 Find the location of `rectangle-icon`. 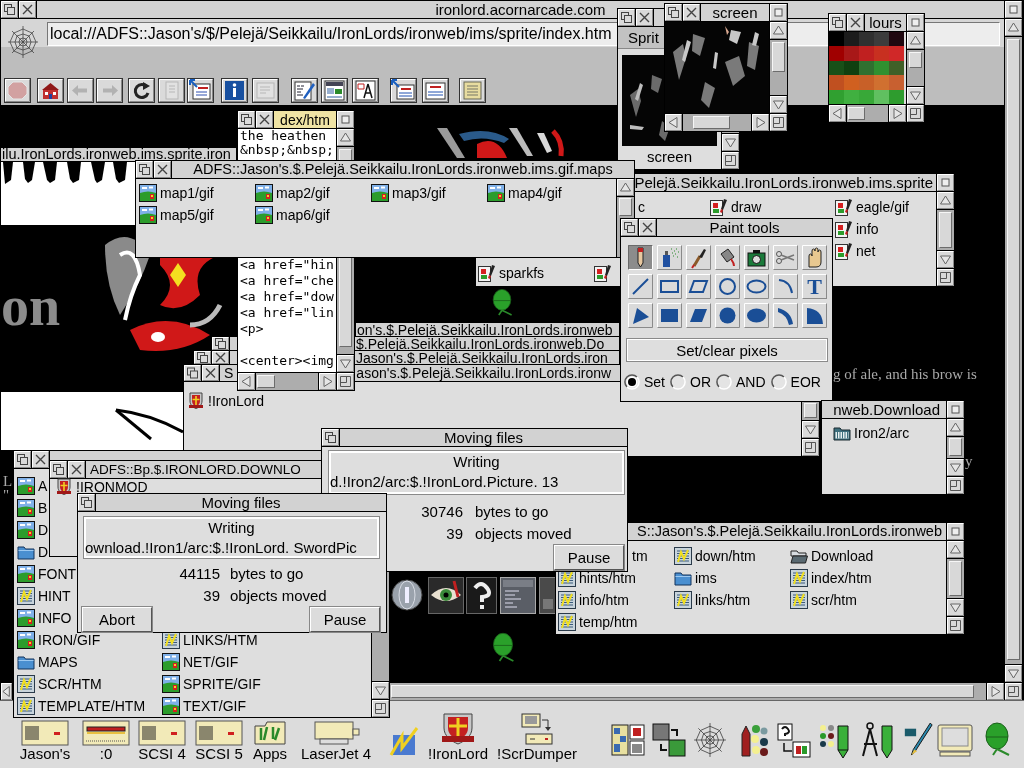

rectangle-icon is located at coordinates (669, 286).